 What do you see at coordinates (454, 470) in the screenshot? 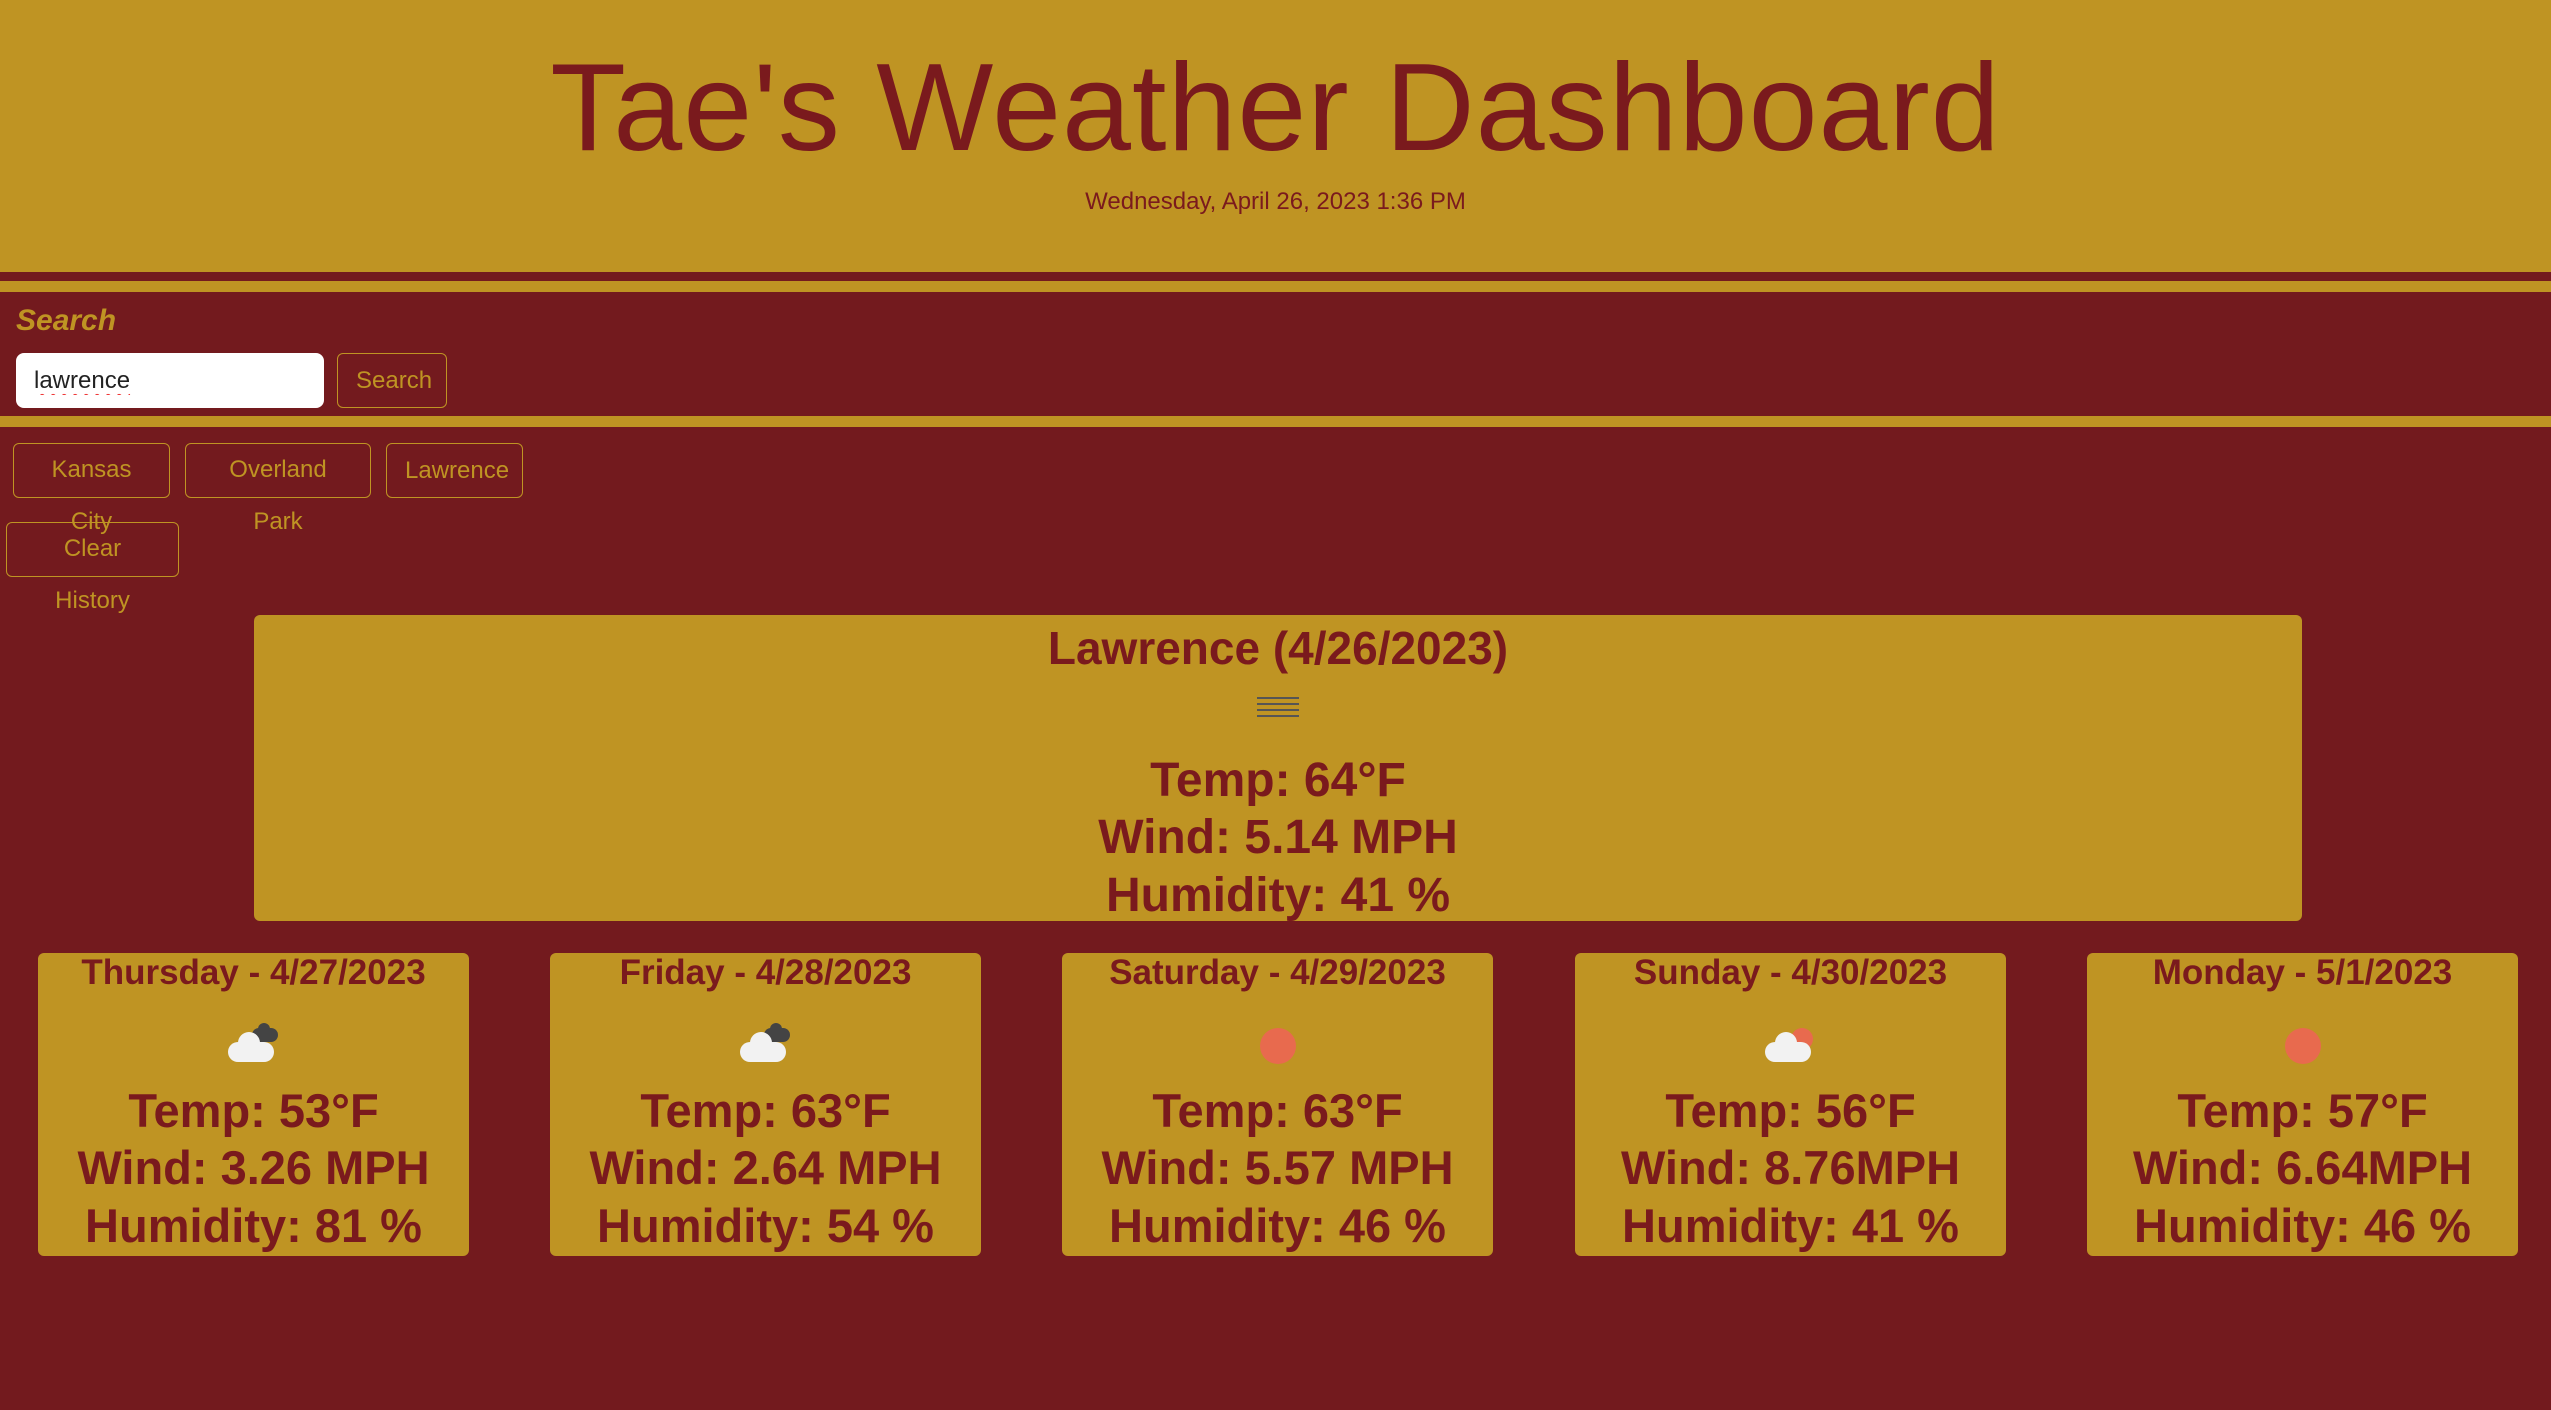
I see `history-button-lawrence: Lawrence` at bounding box center [454, 470].